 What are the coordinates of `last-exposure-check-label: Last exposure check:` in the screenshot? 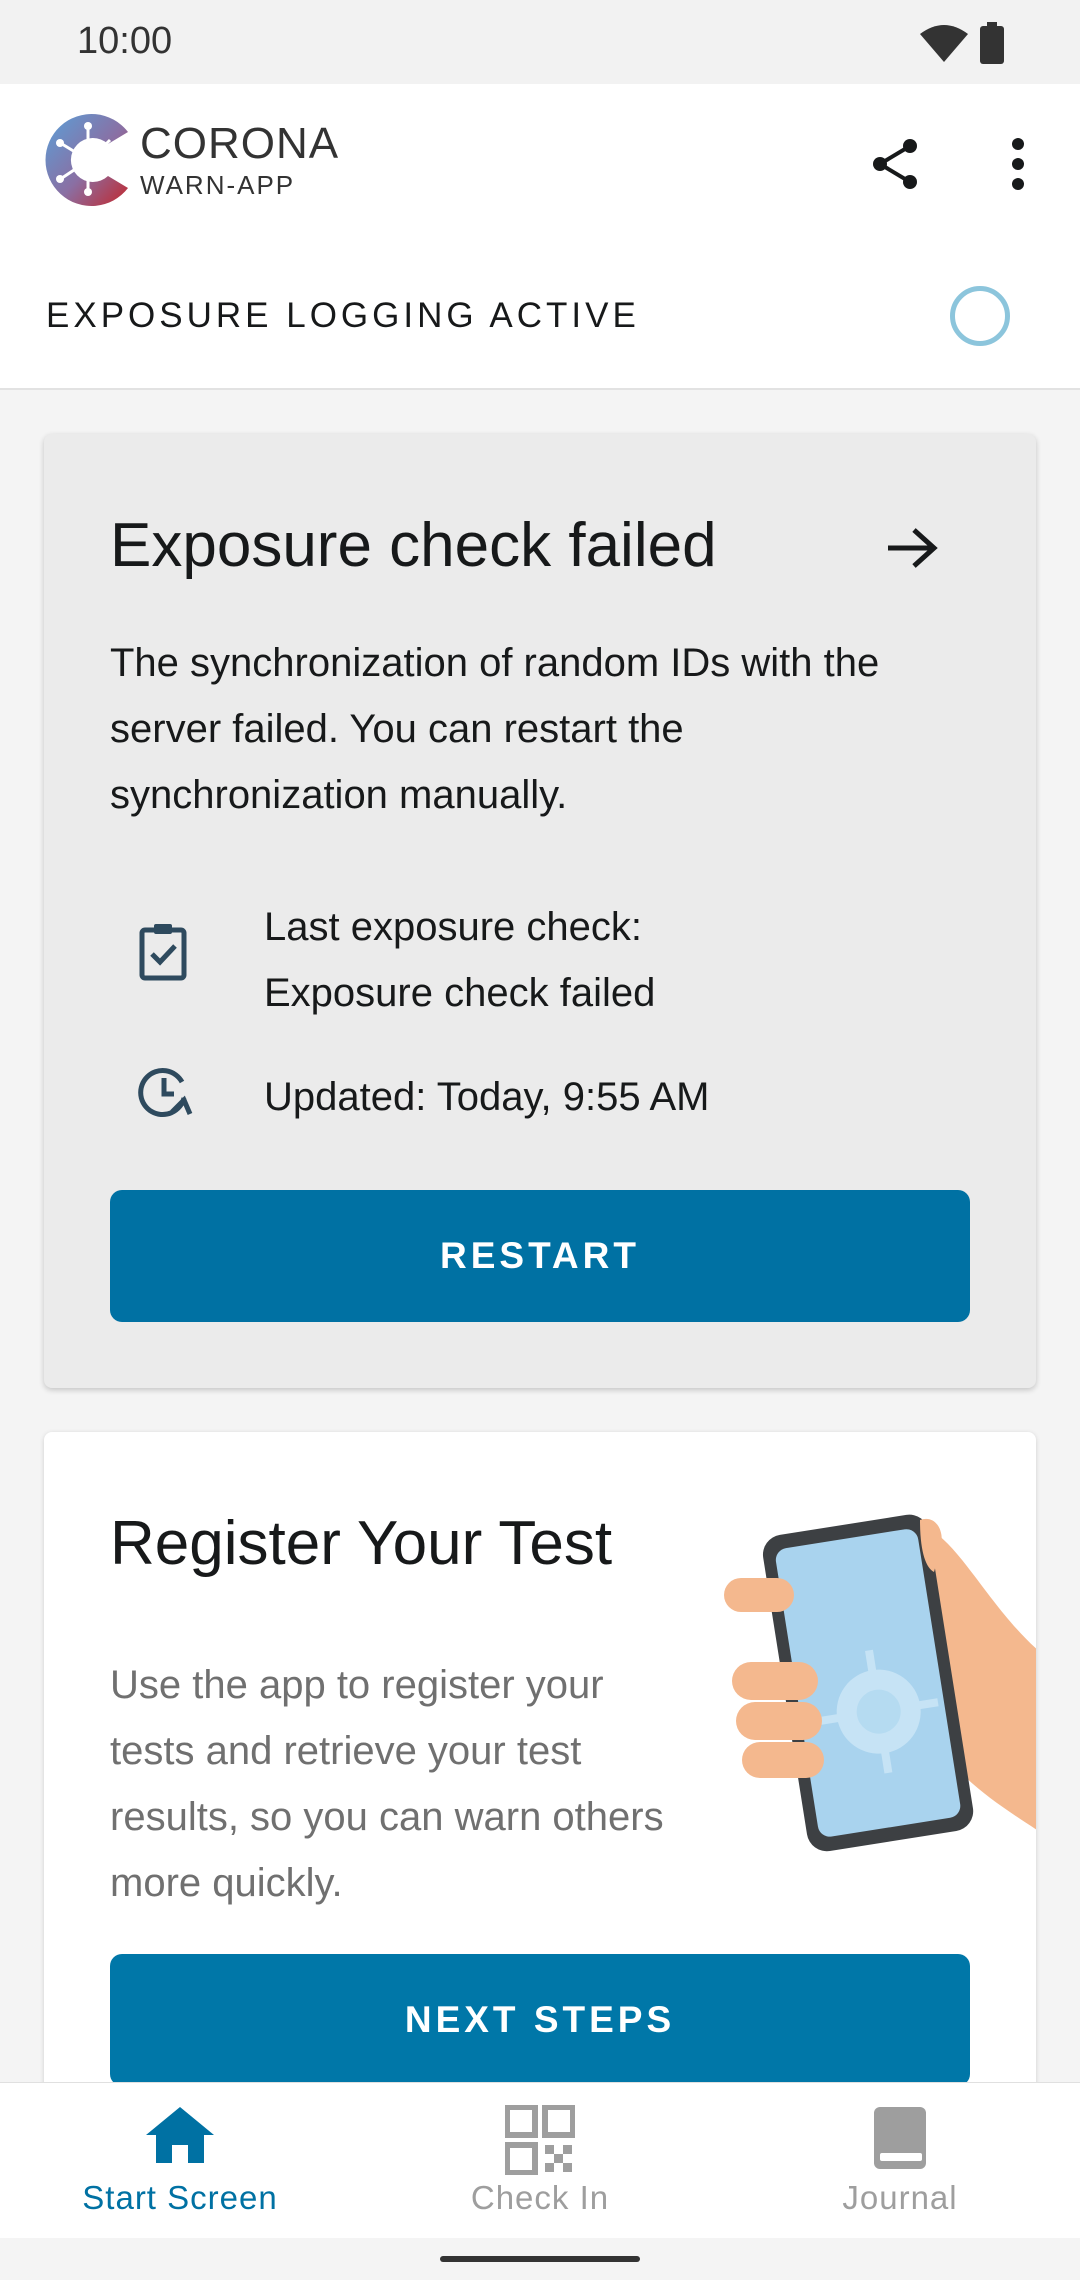 It's located at (453, 927).